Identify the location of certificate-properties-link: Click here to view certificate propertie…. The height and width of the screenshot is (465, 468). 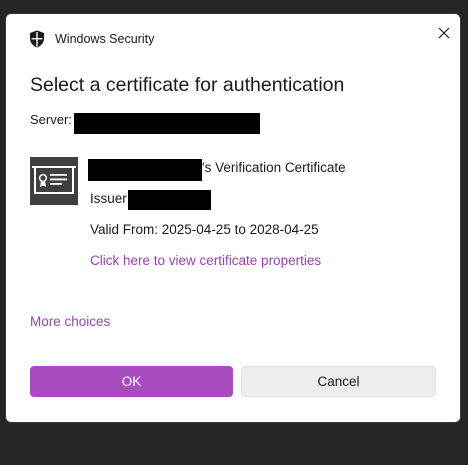
(205, 260).